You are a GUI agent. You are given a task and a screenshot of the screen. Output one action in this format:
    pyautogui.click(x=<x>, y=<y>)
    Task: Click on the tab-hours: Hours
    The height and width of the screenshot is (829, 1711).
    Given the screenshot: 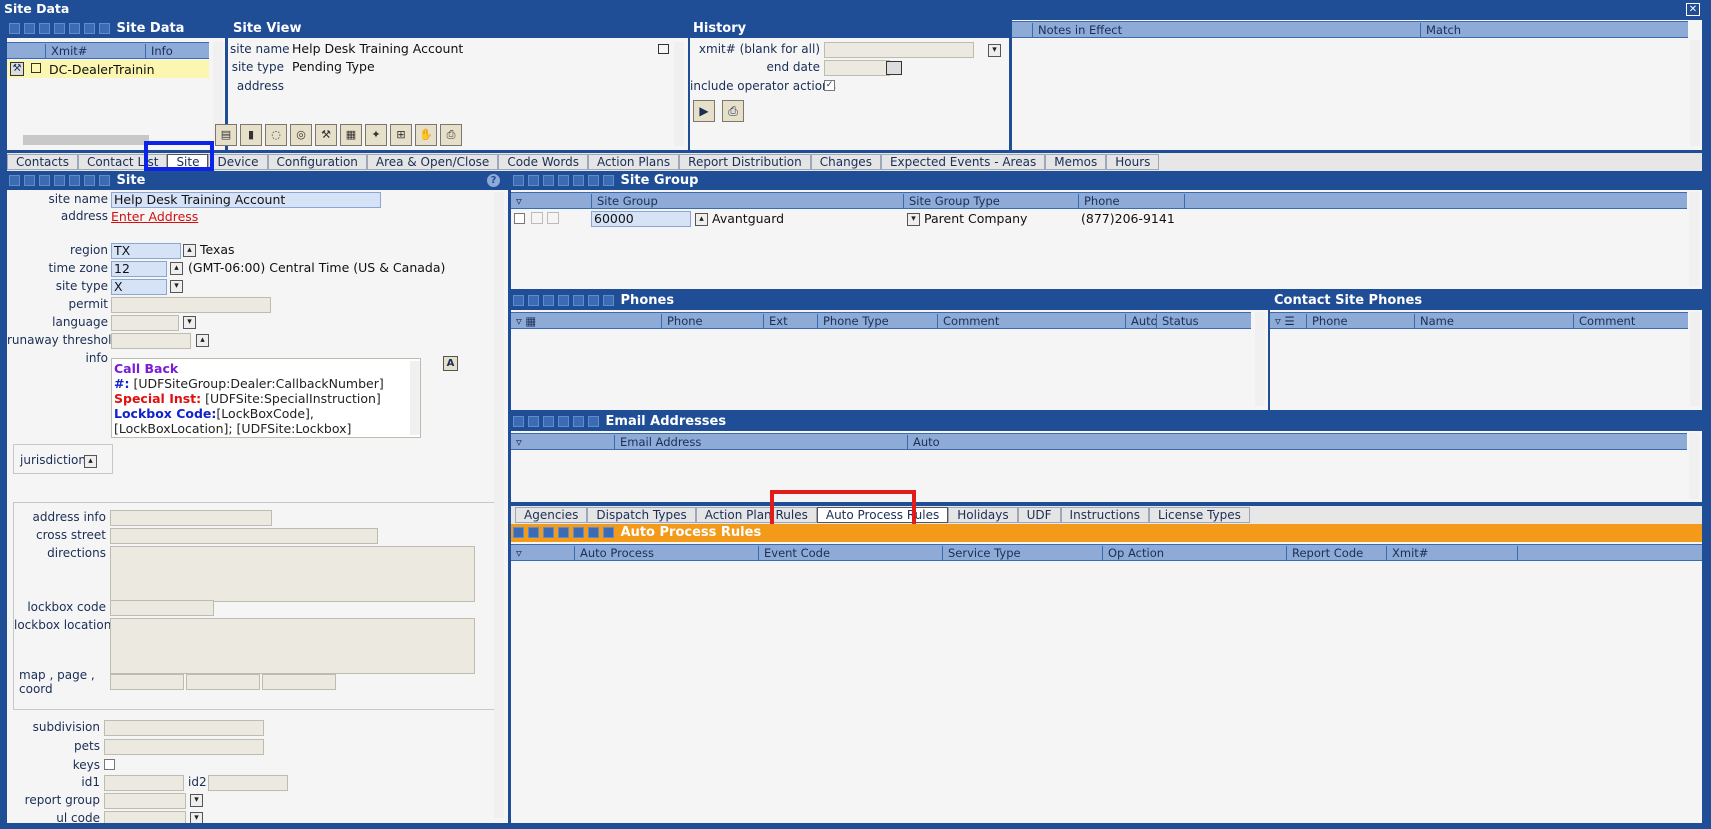 What is the action you would take?
    pyautogui.click(x=1133, y=162)
    